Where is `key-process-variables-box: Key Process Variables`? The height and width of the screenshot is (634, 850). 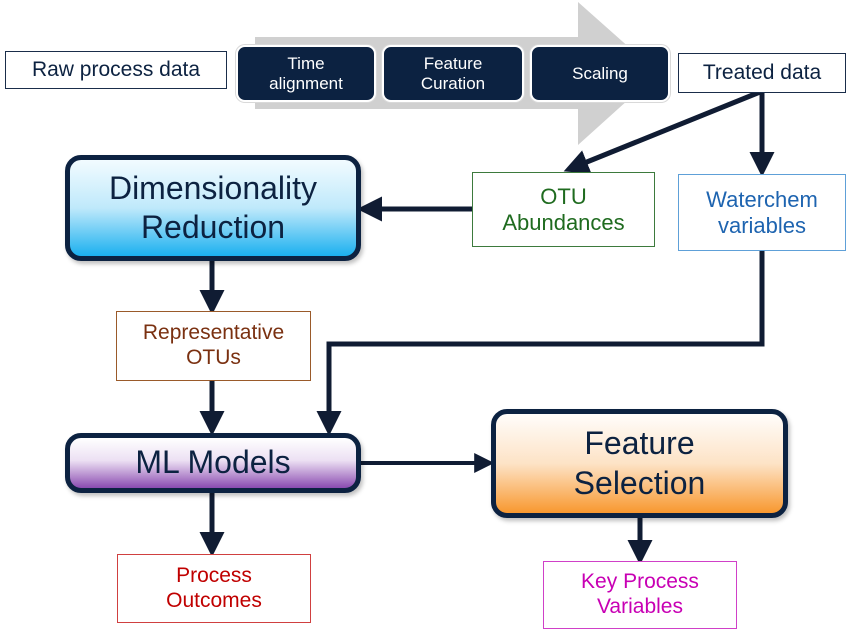
key-process-variables-box: Key Process Variables is located at coordinates (640, 595).